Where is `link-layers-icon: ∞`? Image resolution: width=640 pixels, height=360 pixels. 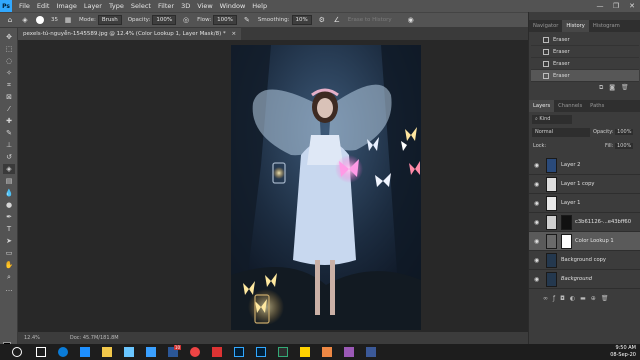
link-layers-icon: ∞ is located at coordinates (548, 298).